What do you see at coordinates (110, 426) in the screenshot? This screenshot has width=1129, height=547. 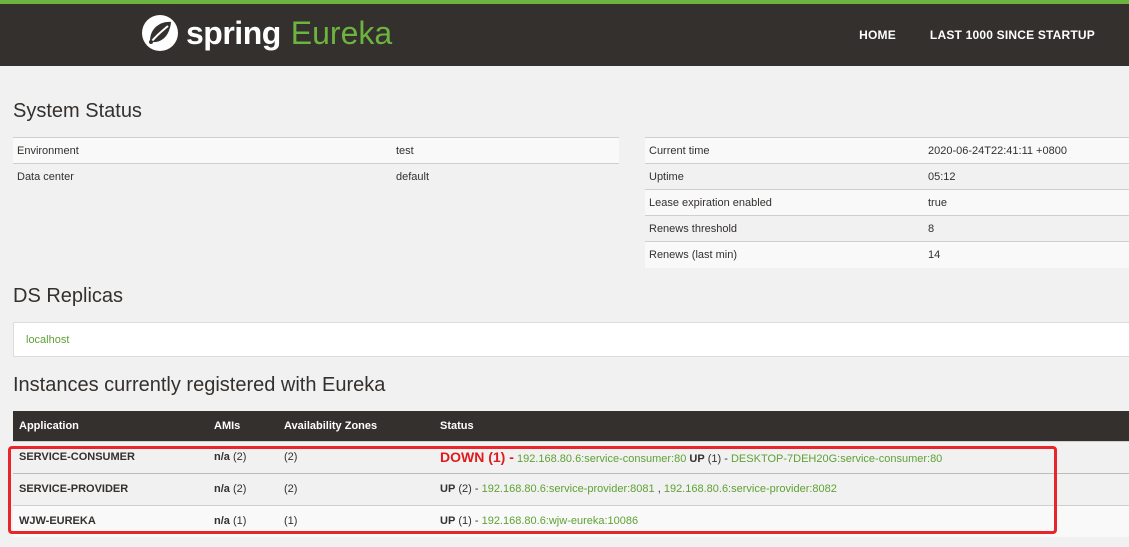 I see `column-header-application: Application` at bounding box center [110, 426].